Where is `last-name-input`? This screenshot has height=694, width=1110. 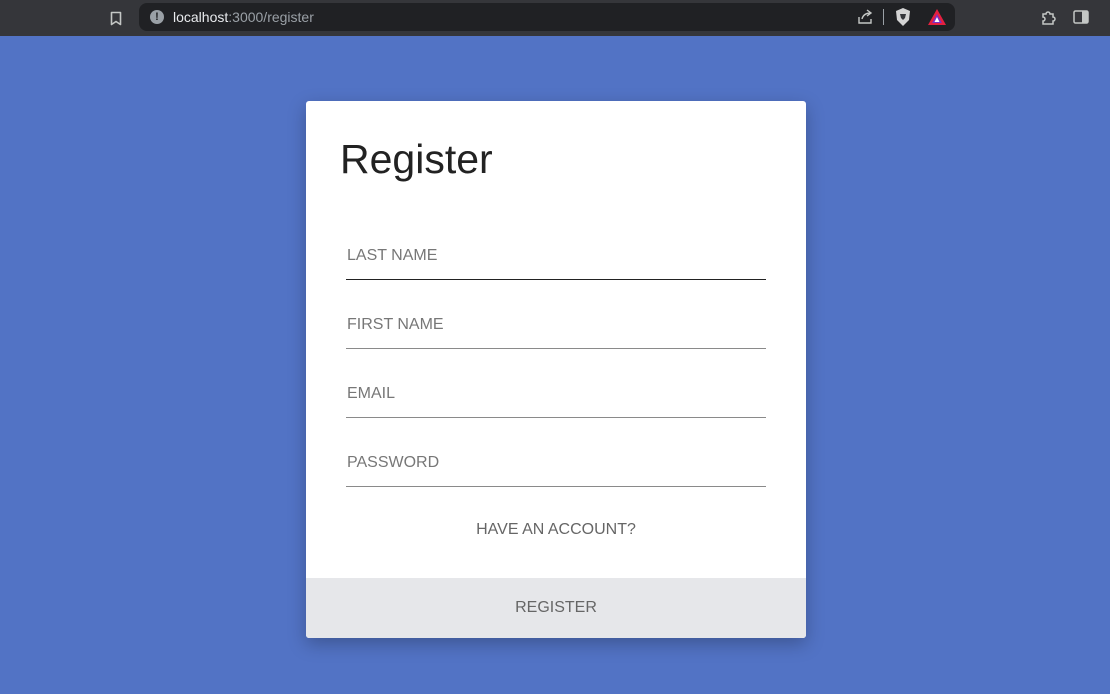 last-name-input is located at coordinates (556, 255).